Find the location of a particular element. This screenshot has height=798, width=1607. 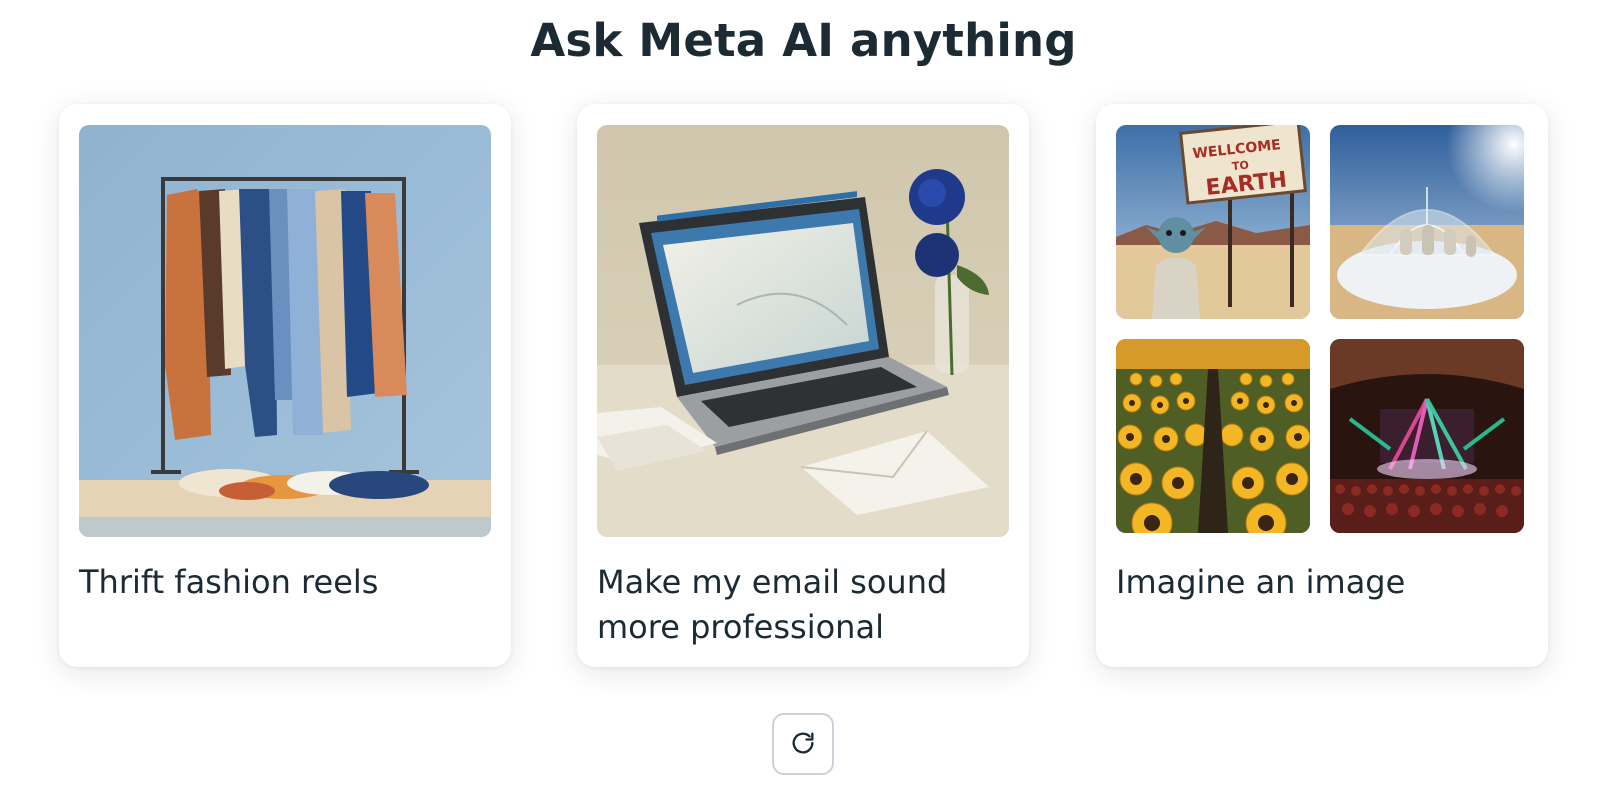

refresh-button is located at coordinates (803, 744).